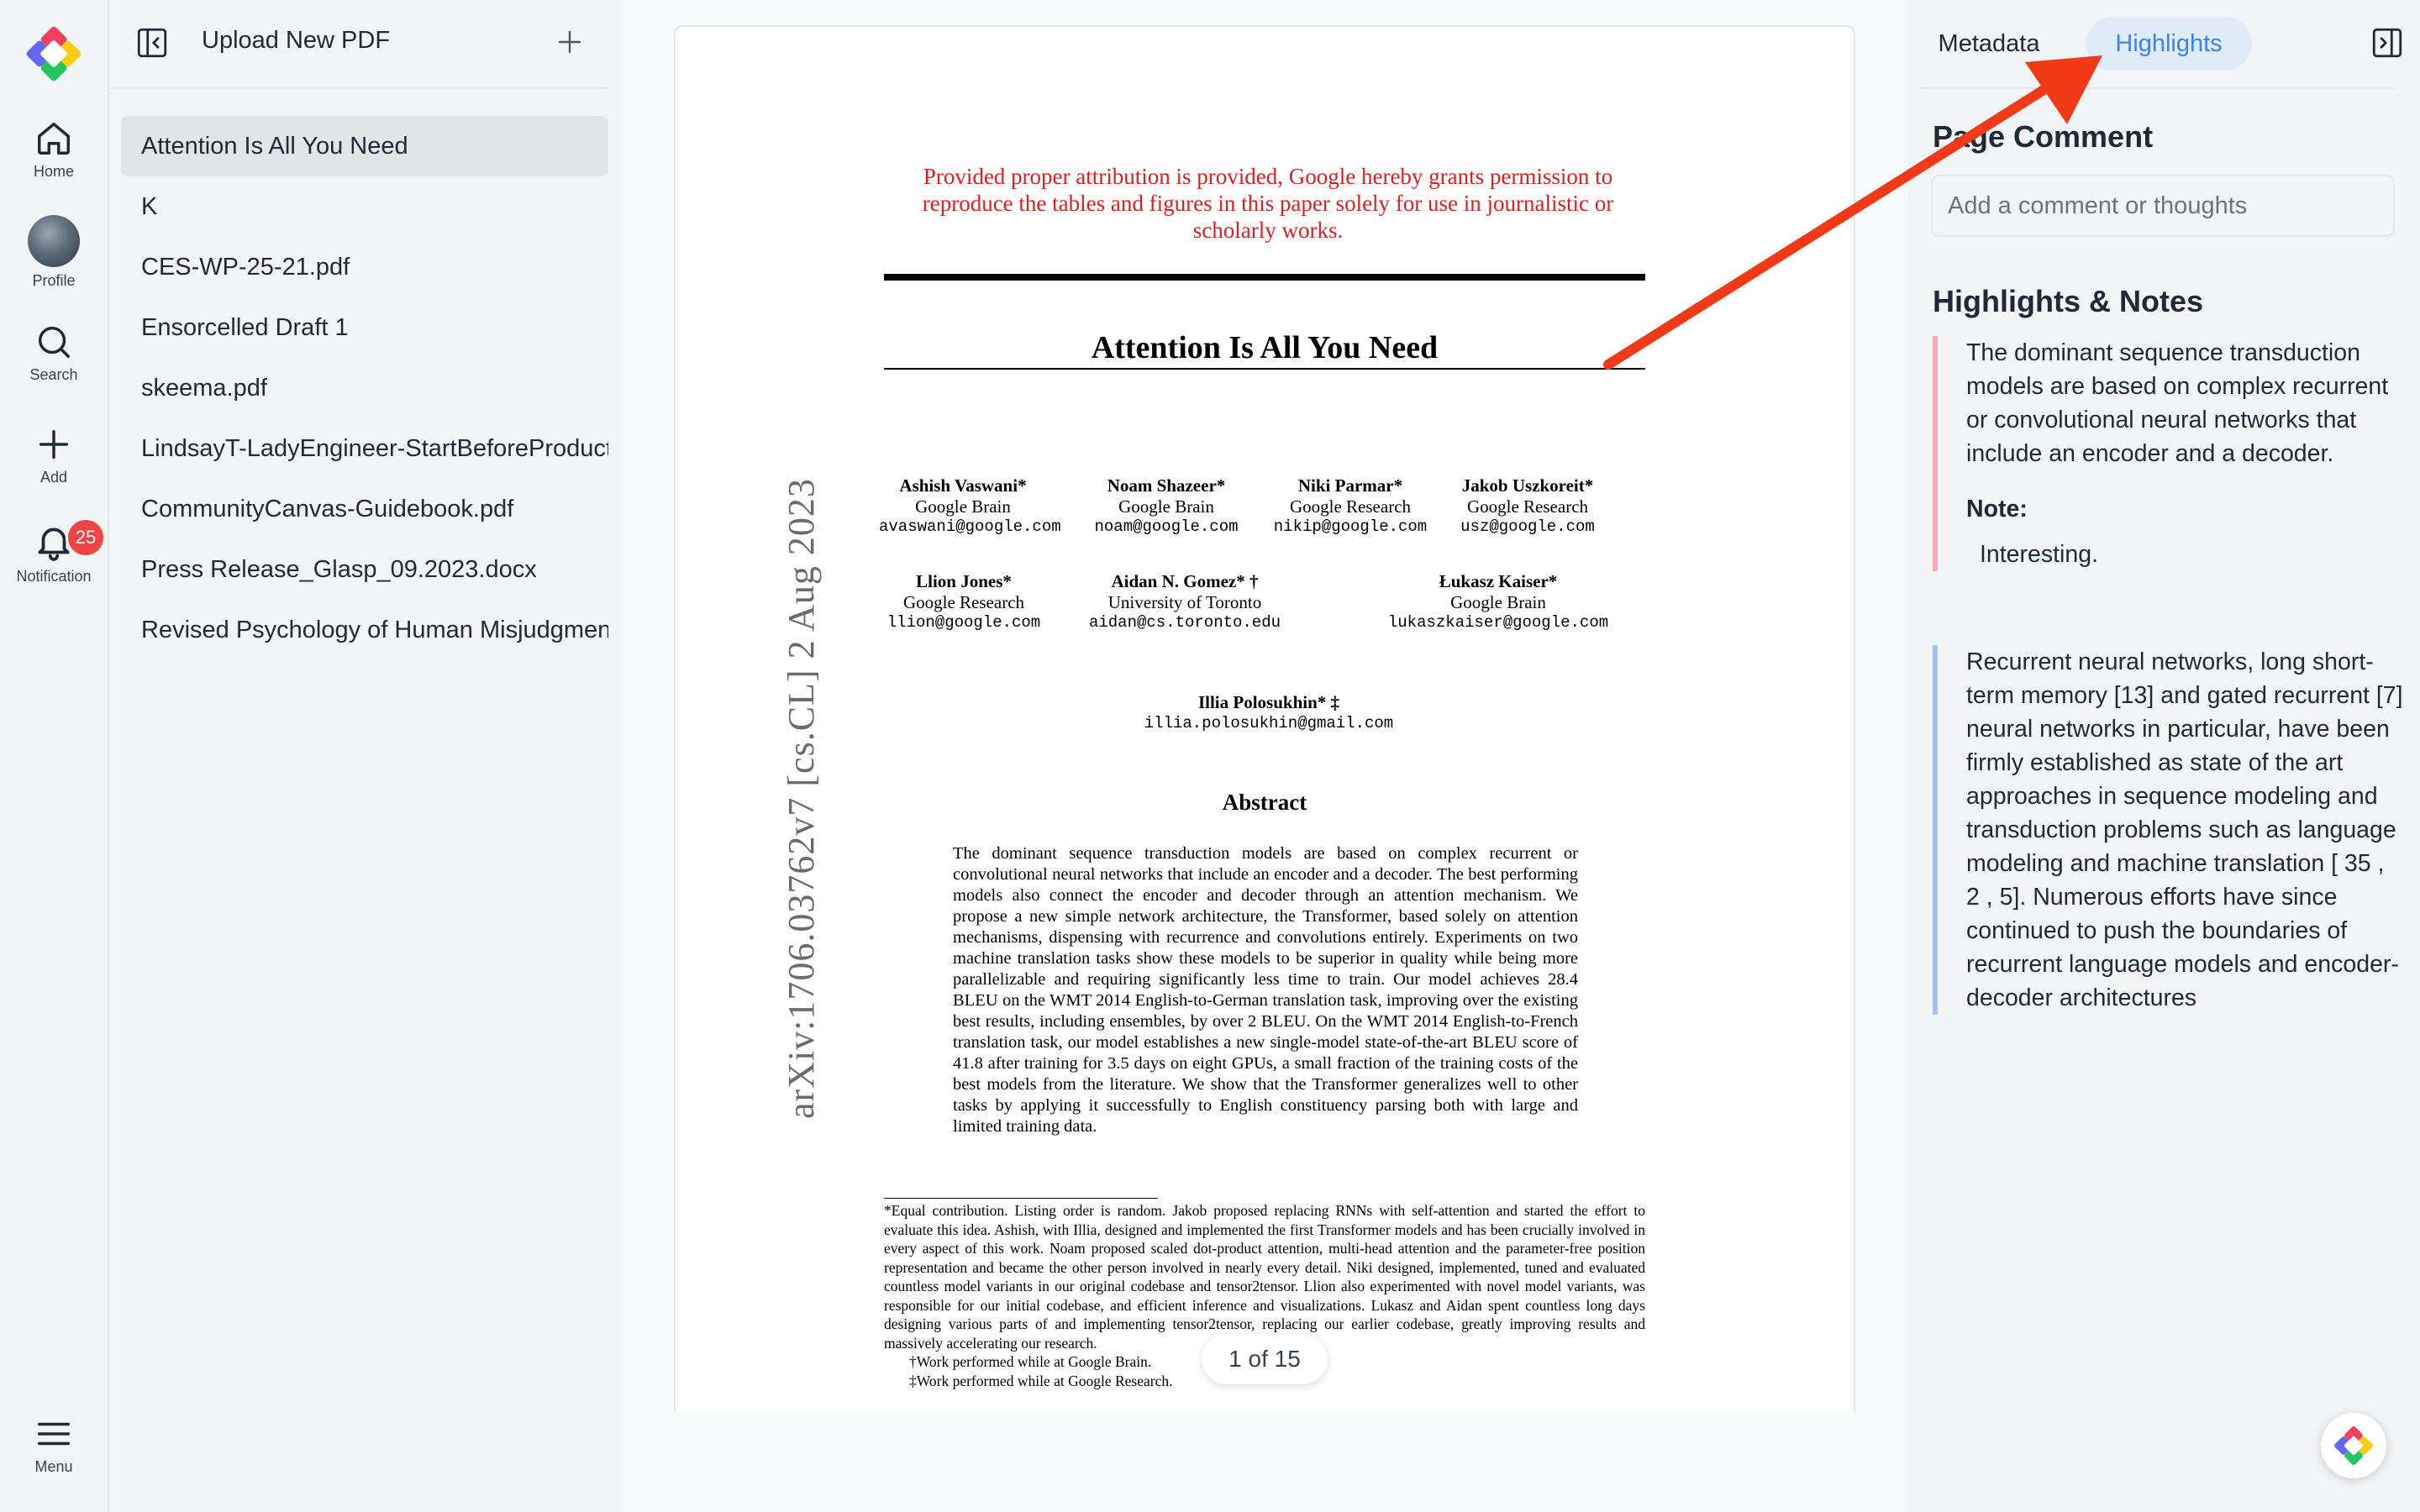  I want to click on upload-new-pdf-title: Upload New PDF, so click(296, 41).